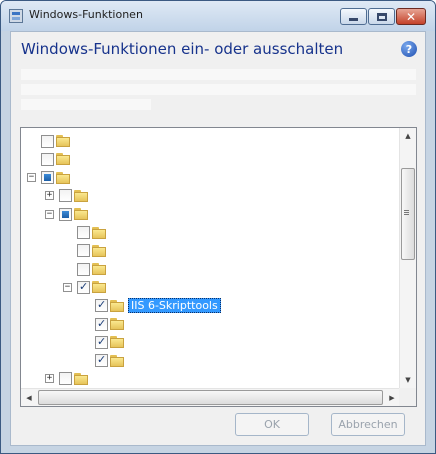 The width and height of the screenshot is (436, 454). Describe the element at coordinates (353, 19) in the screenshot. I see `minimize-icon` at that location.